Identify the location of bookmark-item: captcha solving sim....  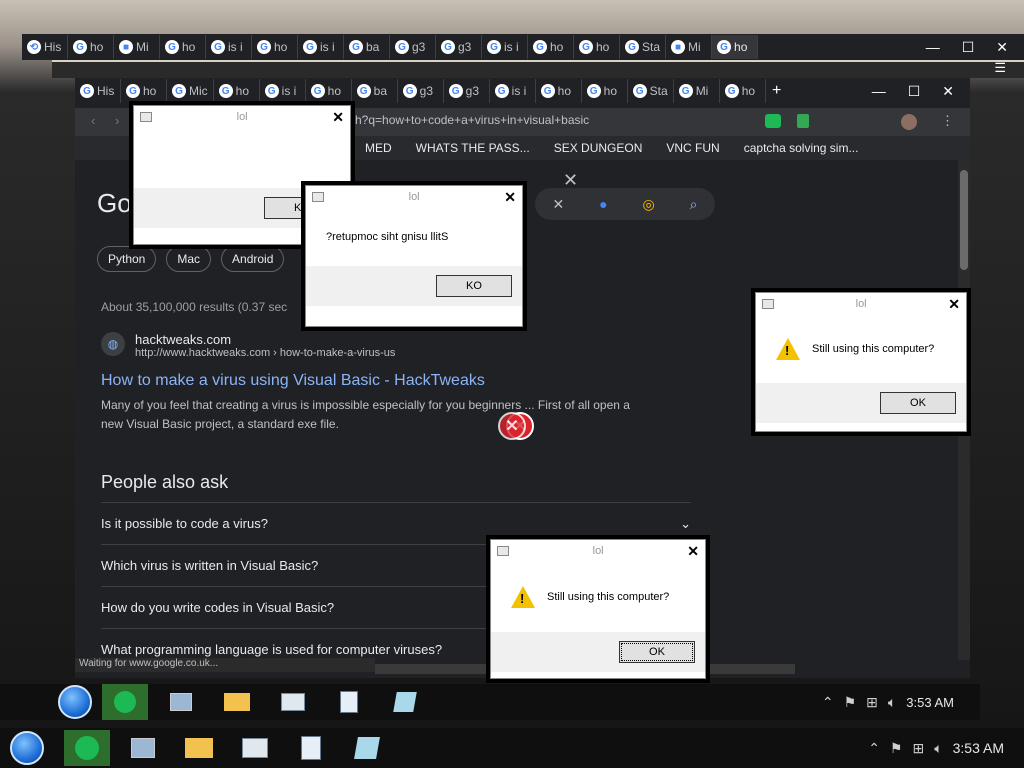
(801, 148).